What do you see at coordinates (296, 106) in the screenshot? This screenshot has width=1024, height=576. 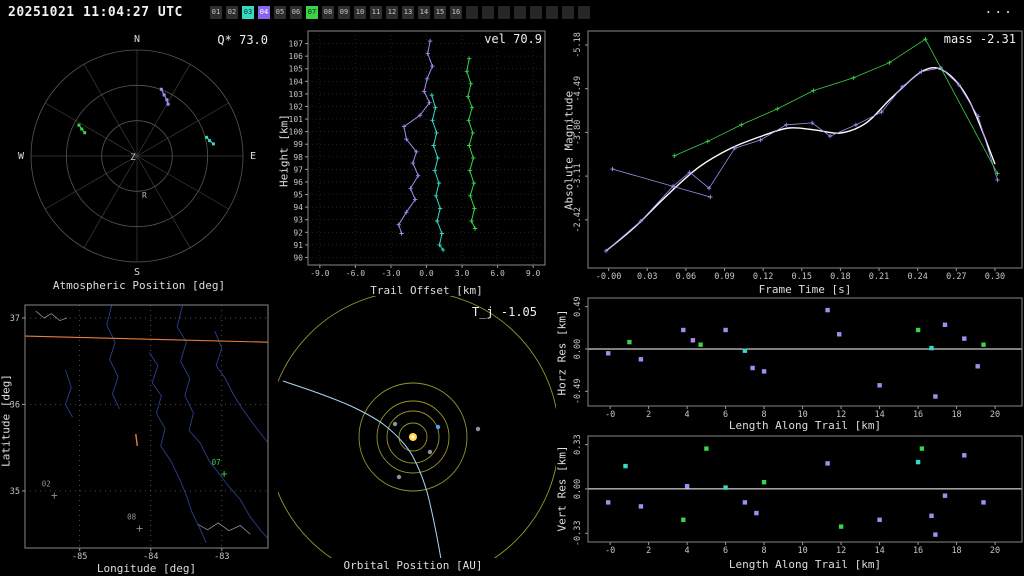 I see `svg-text: 102` at bounding box center [296, 106].